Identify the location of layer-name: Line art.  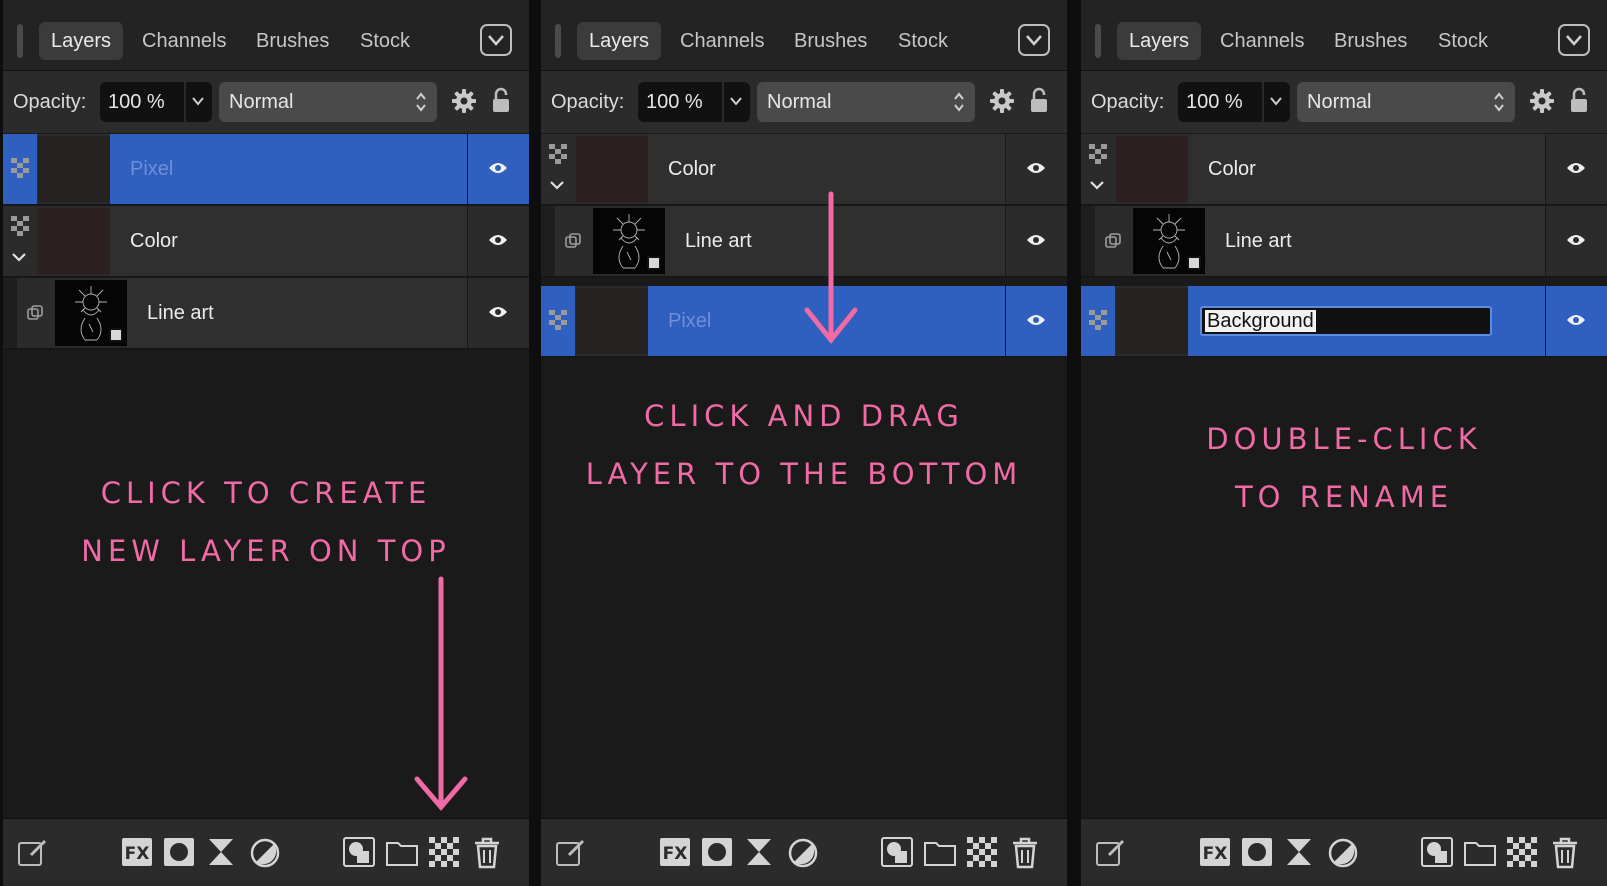
(1258, 241).